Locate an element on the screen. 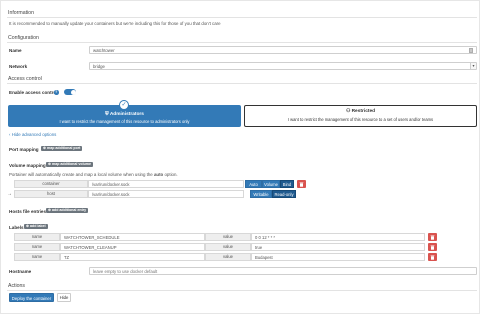  volume-volume-button: Volume is located at coordinates (271, 184).